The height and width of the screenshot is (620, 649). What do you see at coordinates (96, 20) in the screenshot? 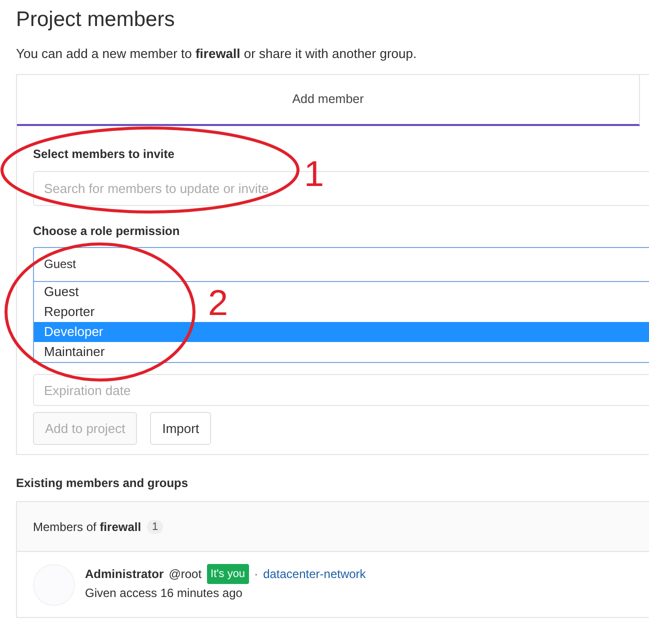
I see `page-title: Project members` at bounding box center [96, 20].